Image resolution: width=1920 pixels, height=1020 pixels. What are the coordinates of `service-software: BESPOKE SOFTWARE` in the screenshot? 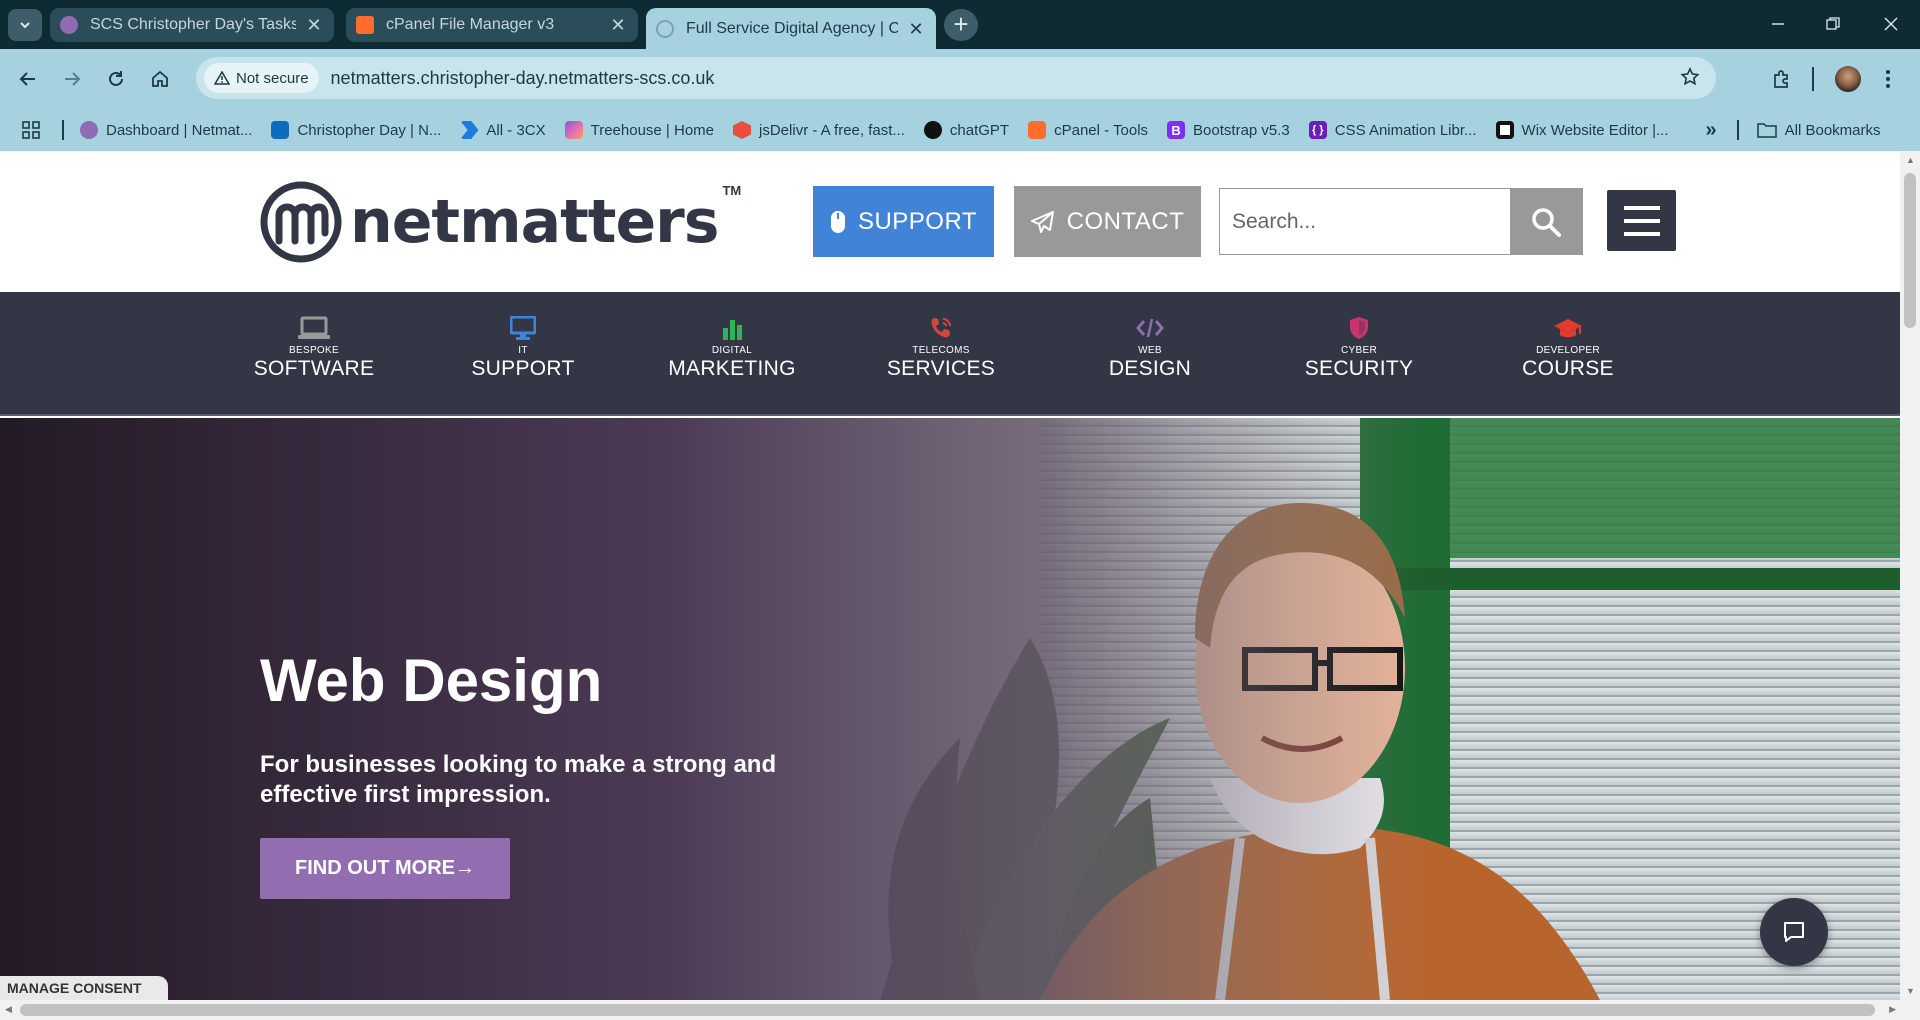 It's located at (314, 348).